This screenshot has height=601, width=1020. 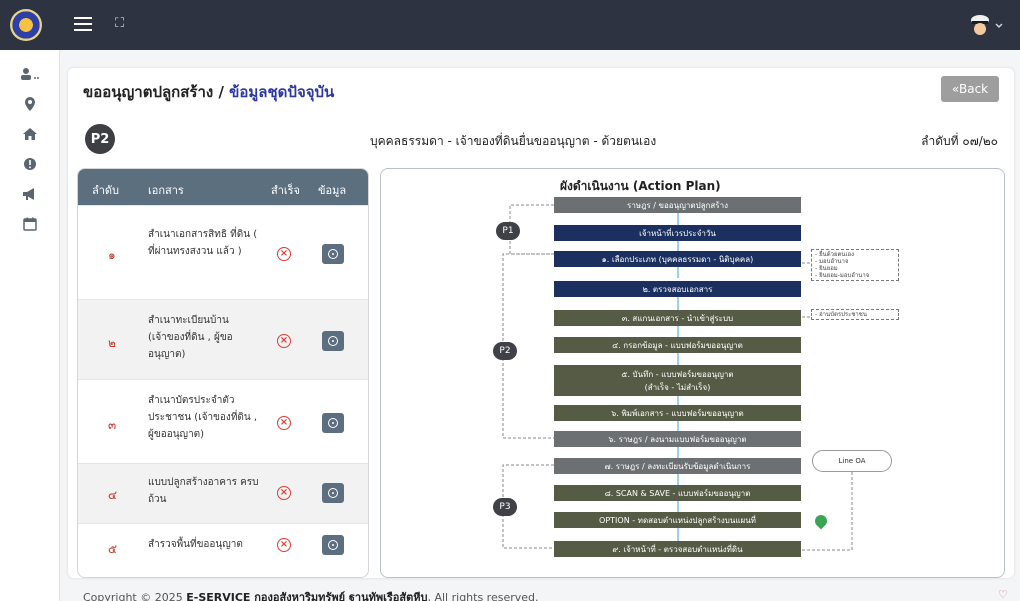 What do you see at coordinates (842, 275) in the screenshot?
I see `note-line: - ยินยอม-มอบอำนาจ` at bounding box center [842, 275].